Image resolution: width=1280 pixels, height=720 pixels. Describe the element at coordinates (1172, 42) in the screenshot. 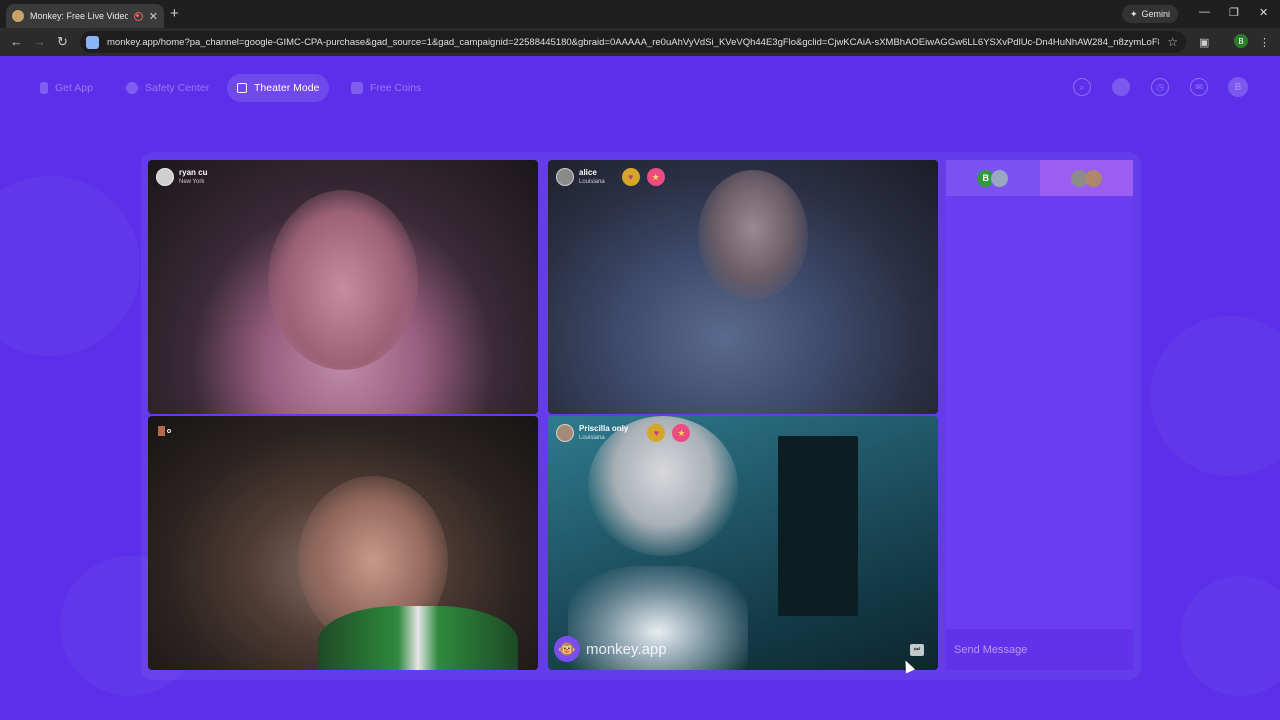

I see `bookmark-star-icon: ☆` at that location.